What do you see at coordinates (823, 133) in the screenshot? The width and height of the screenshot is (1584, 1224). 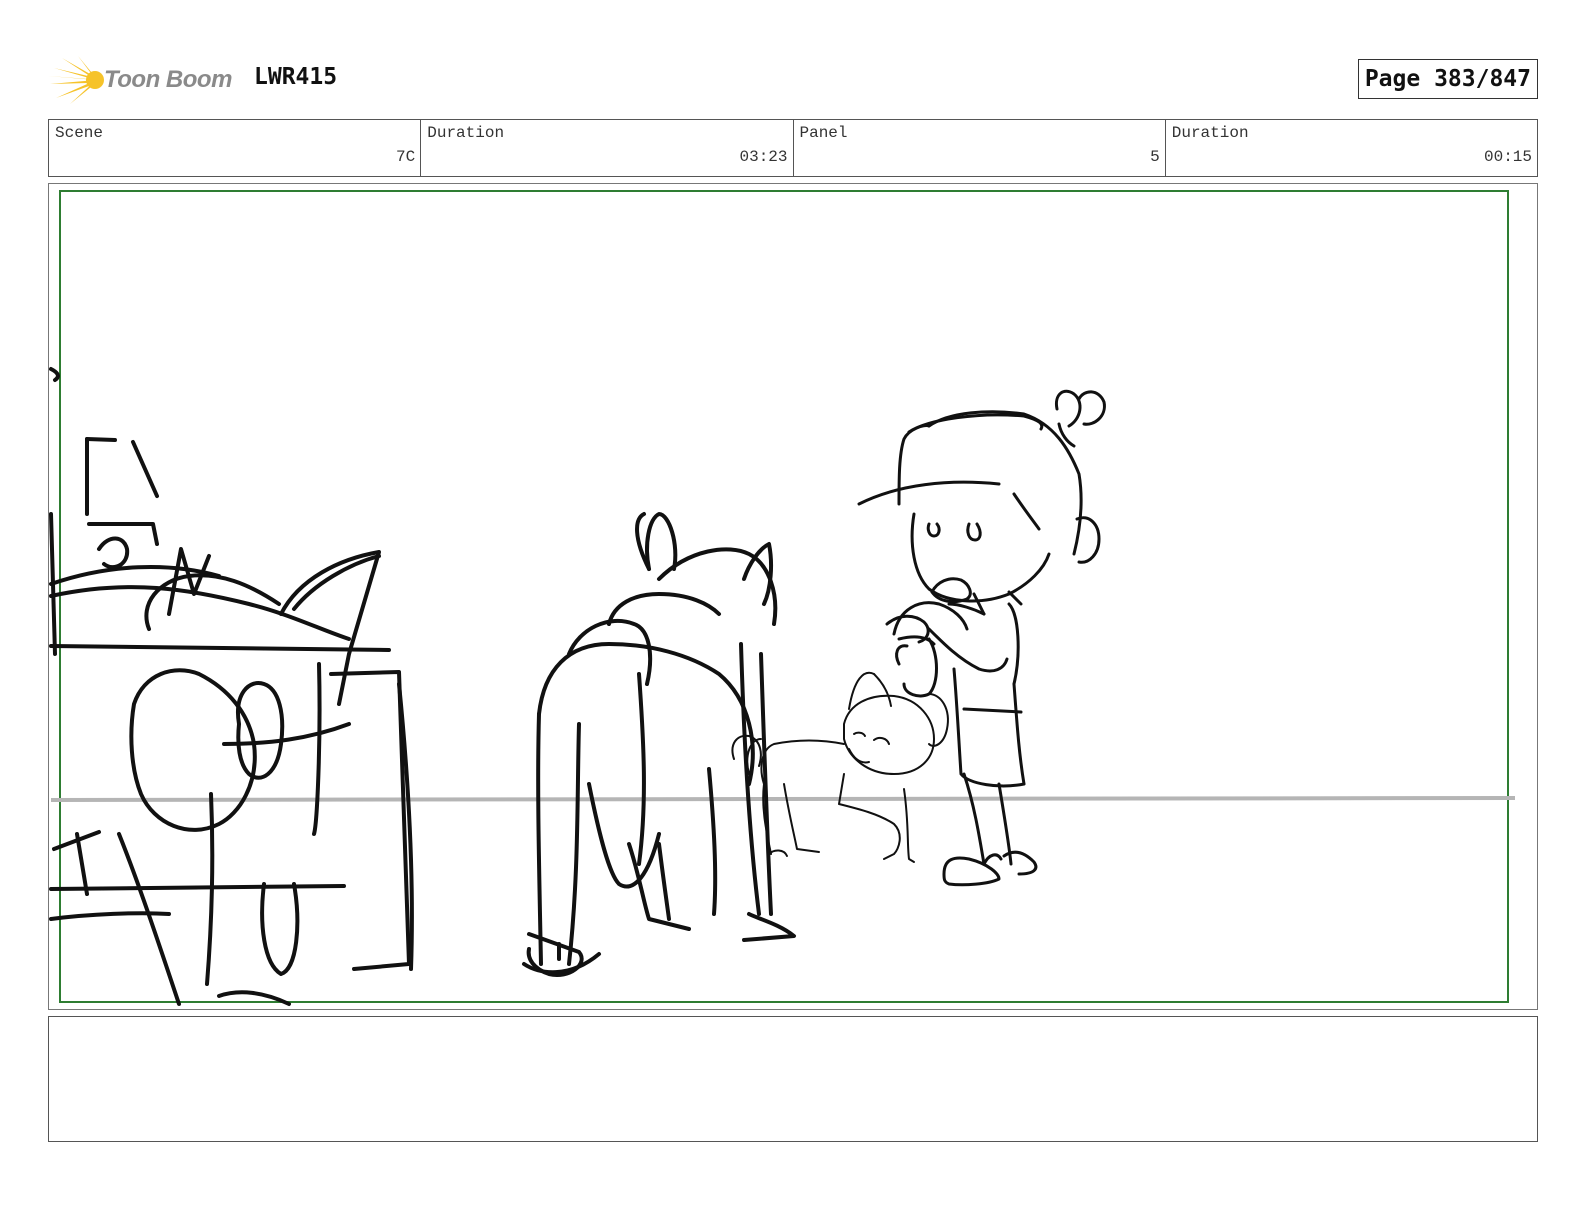 I see `panel-label: Panel` at bounding box center [823, 133].